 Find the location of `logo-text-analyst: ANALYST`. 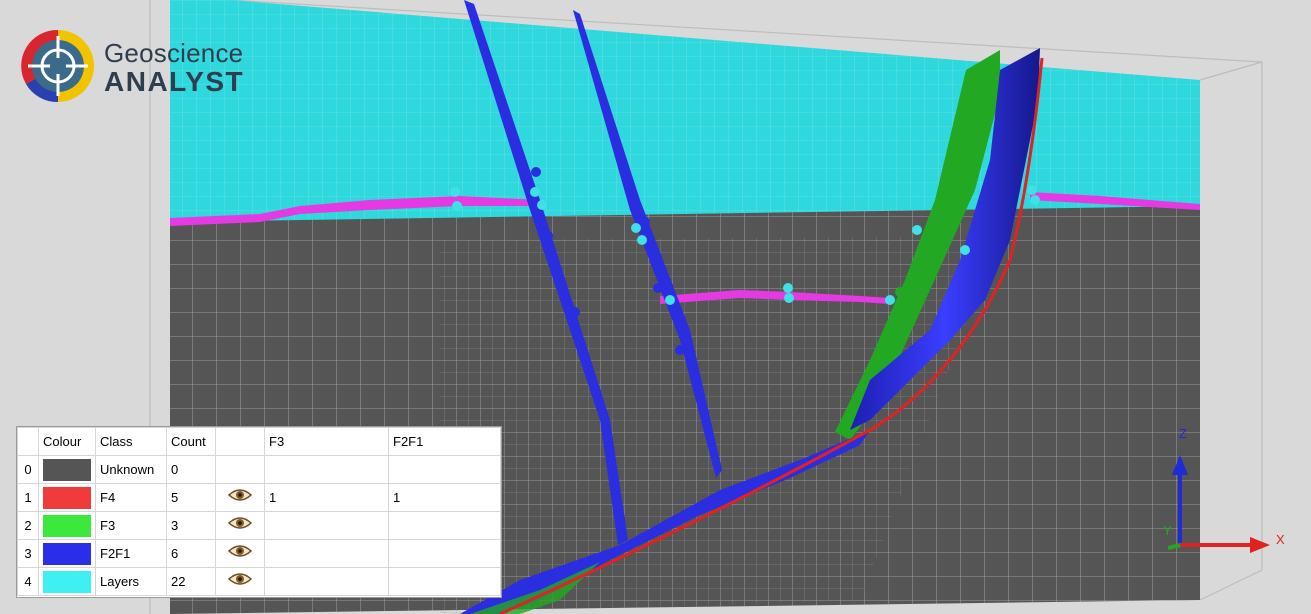

logo-text-analyst: ANALYST is located at coordinates (174, 81).